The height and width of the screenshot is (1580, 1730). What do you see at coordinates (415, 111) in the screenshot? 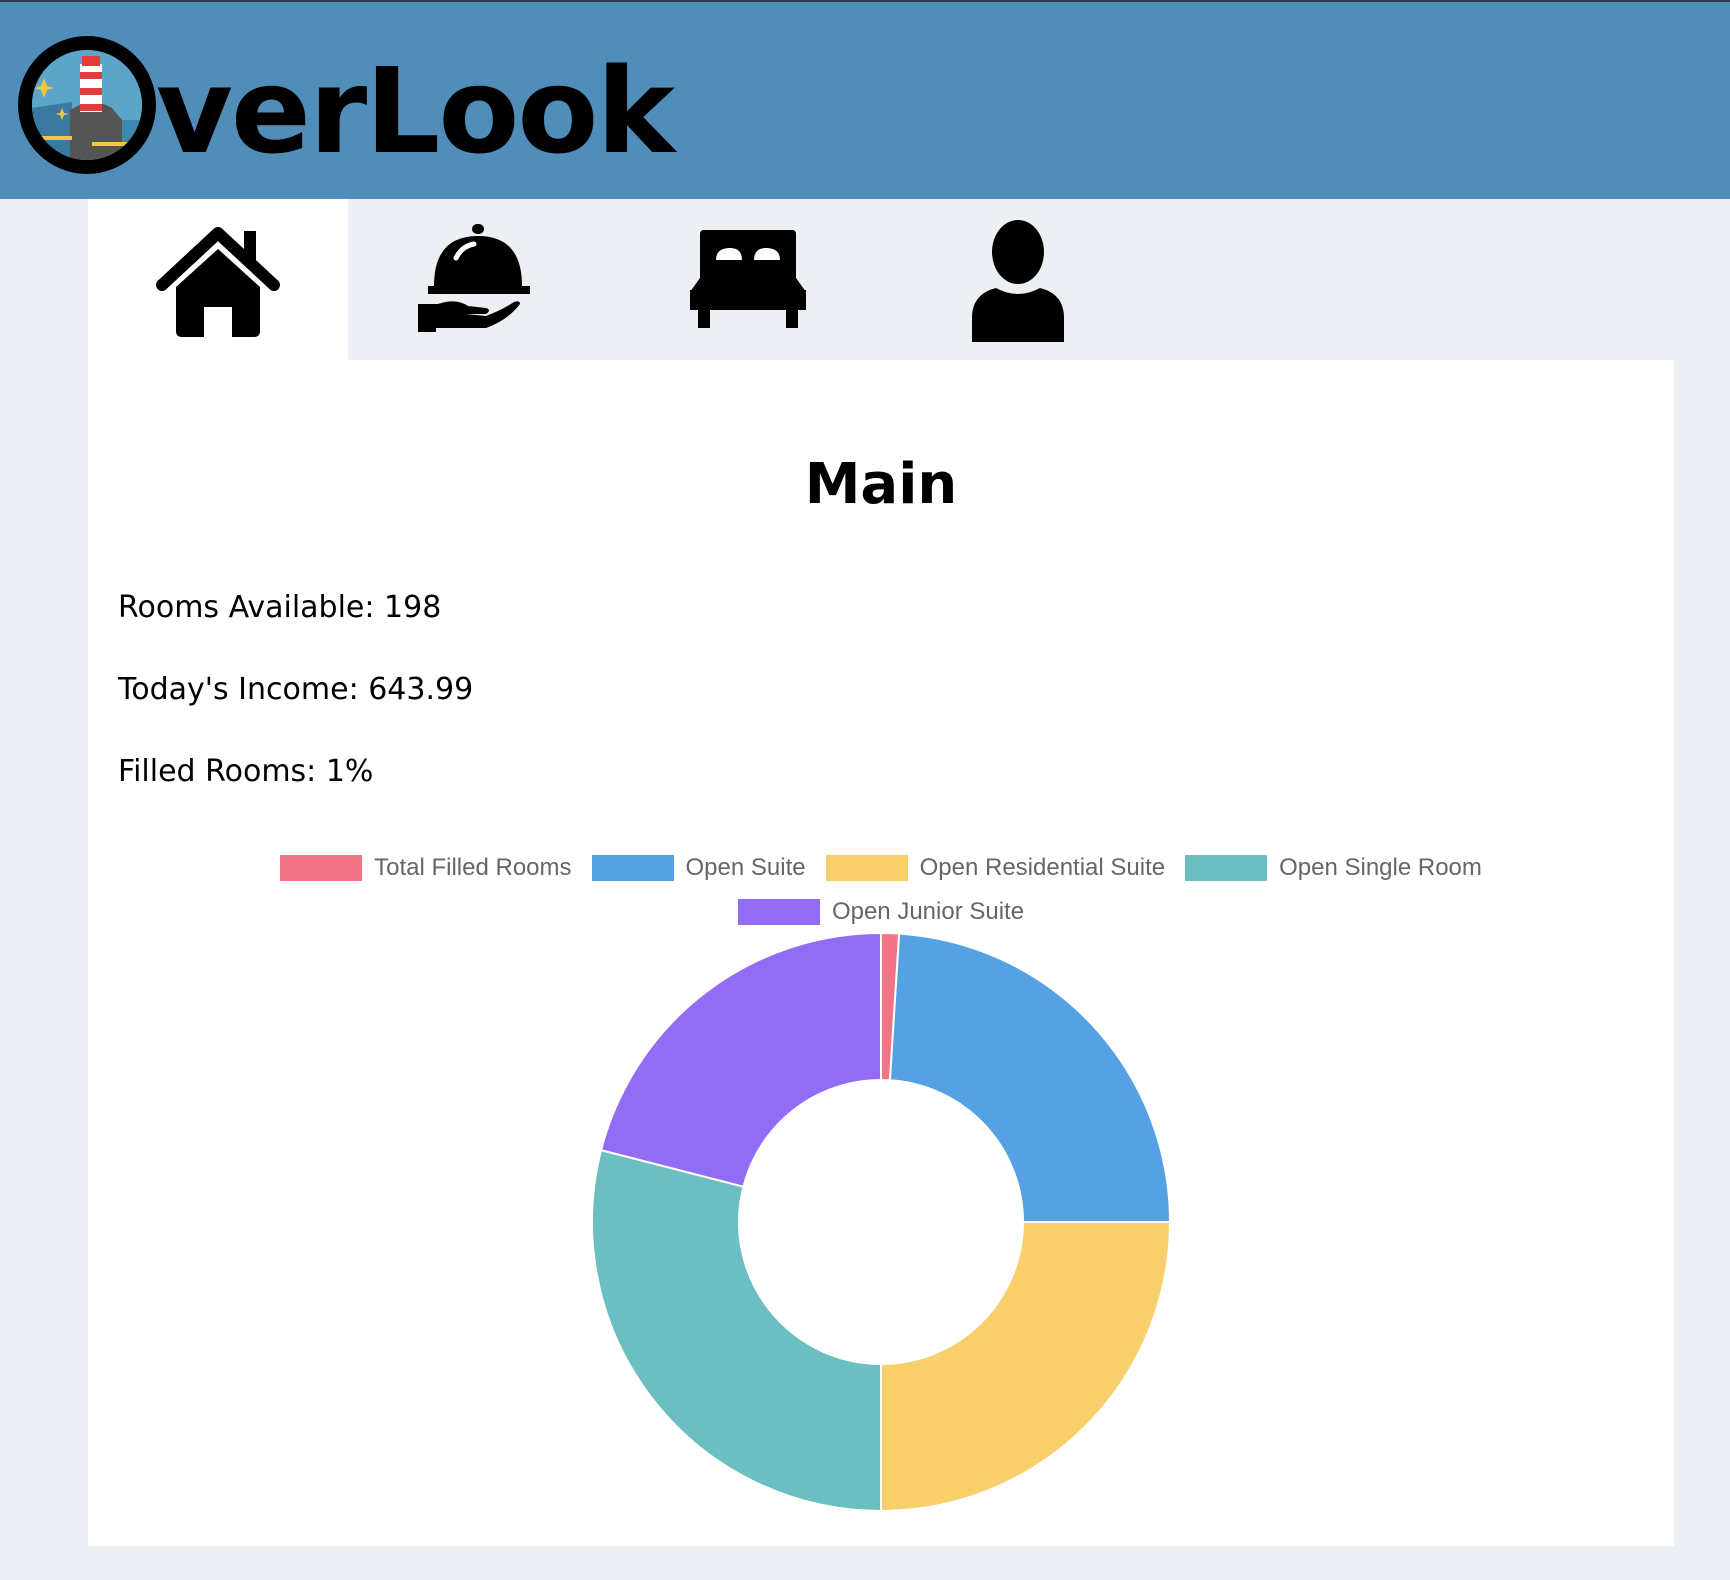
I see `brand-title: verLook` at bounding box center [415, 111].